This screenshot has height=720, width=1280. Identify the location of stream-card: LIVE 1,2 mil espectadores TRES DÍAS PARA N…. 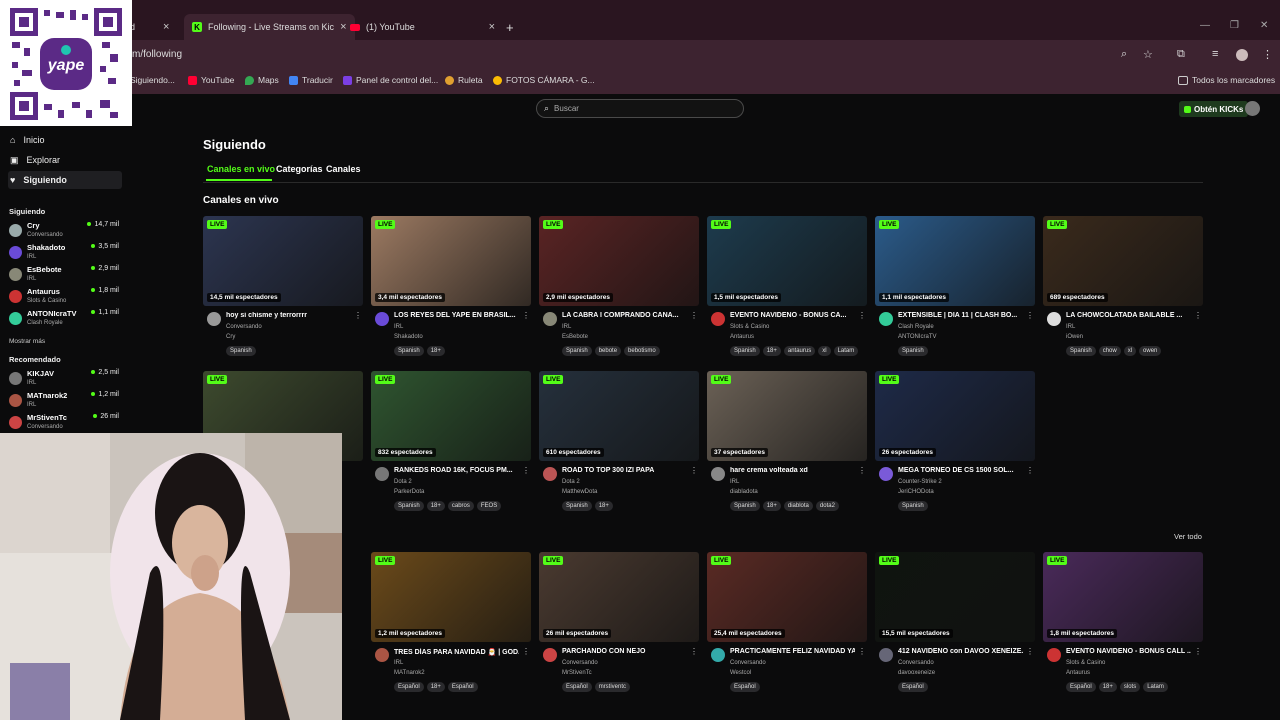
(451, 624).